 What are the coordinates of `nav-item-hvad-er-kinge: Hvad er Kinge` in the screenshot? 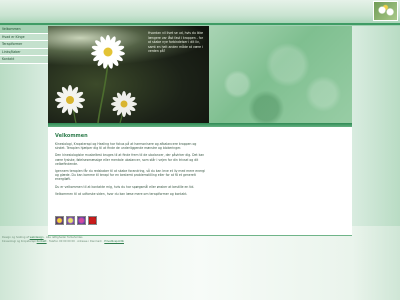 It's located at (24, 37).